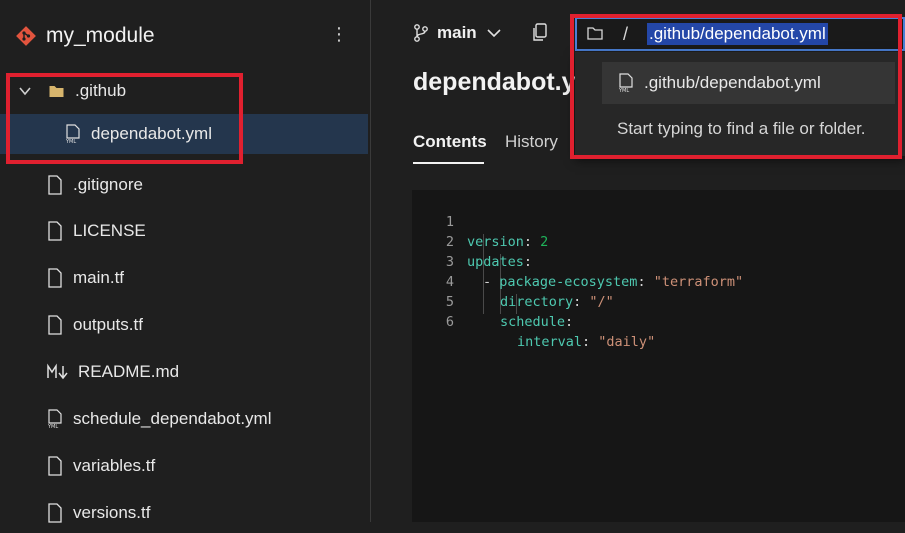 The height and width of the screenshot is (533, 905). I want to click on yaml-string: "daily", so click(627, 342).